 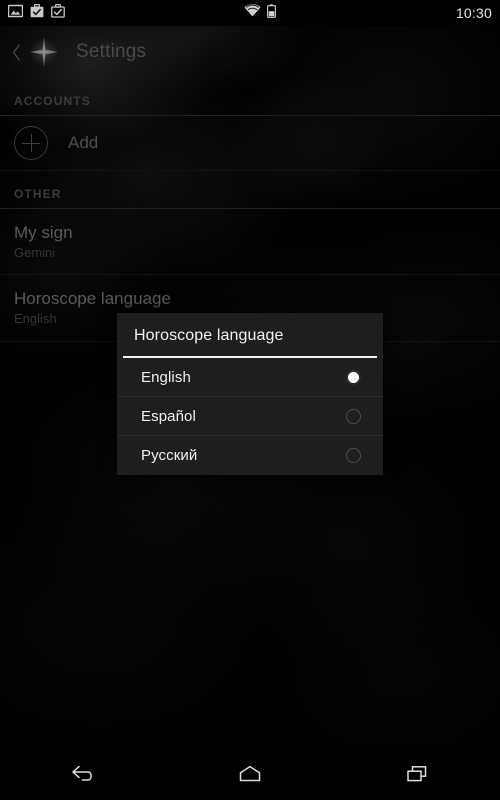 I want to click on add-account-label: Add, so click(x=83, y=142).